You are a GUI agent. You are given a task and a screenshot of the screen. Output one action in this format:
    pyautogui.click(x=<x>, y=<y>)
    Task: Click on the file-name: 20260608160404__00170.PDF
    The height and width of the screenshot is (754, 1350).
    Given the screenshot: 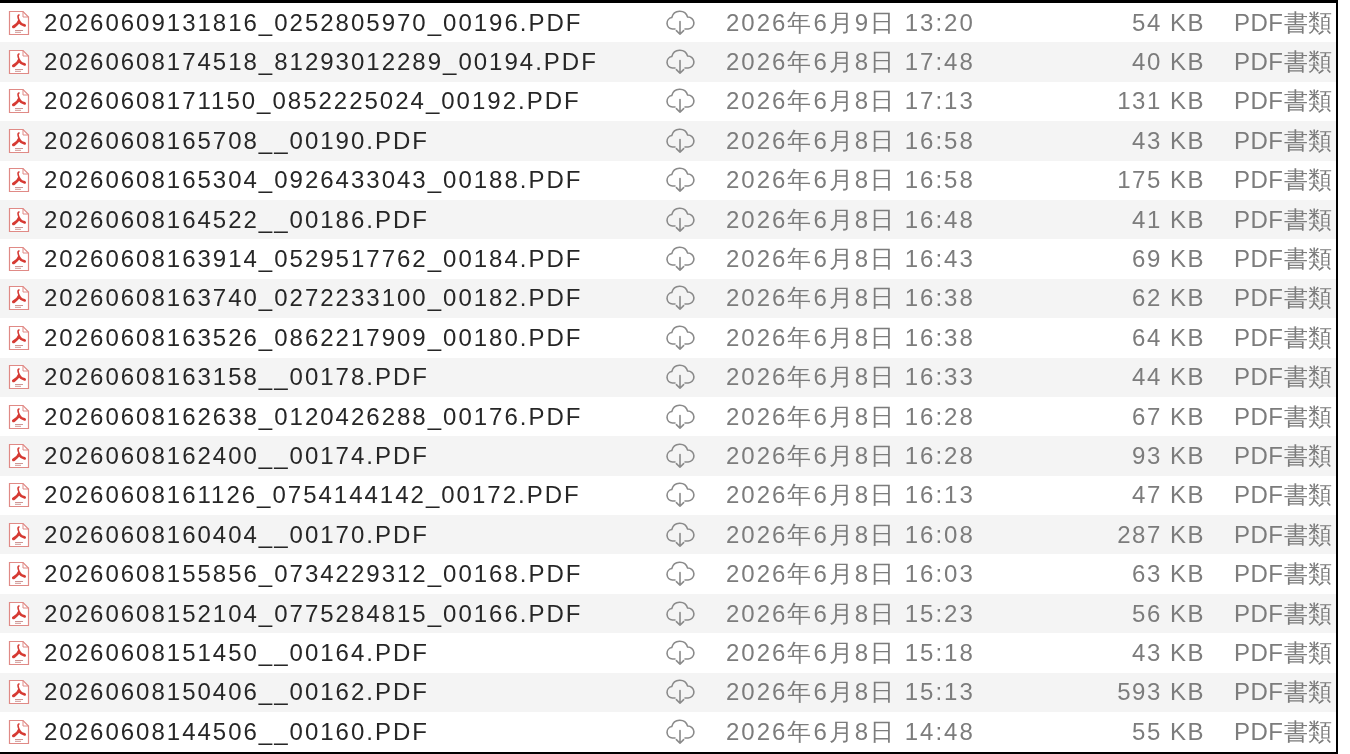 What is the action you would take?
    pyautogui.click(x=237, y=534)
    